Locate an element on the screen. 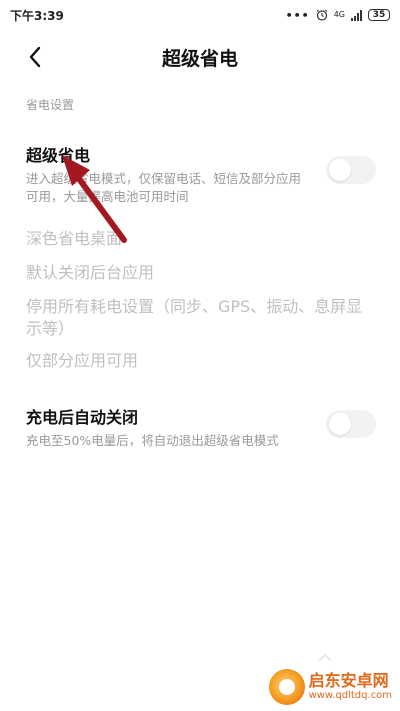 The image size is (400, 711). option-dark-desktop: 深色省电桌面 is located at coordinates (74, 238).